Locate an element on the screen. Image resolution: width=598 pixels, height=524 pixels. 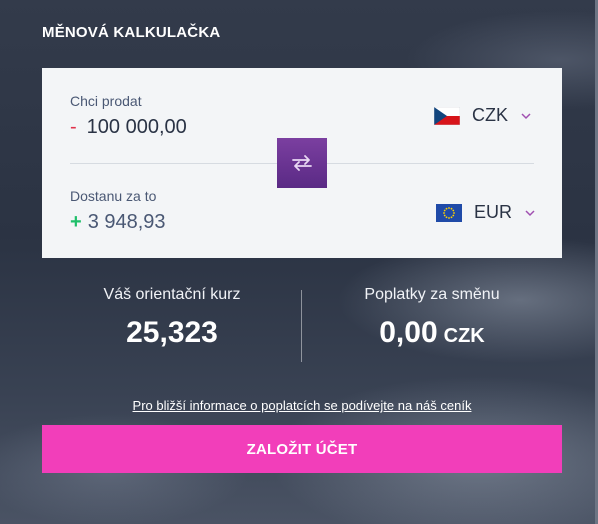
fees-unit: CZK is located at coordinates (464, 336).